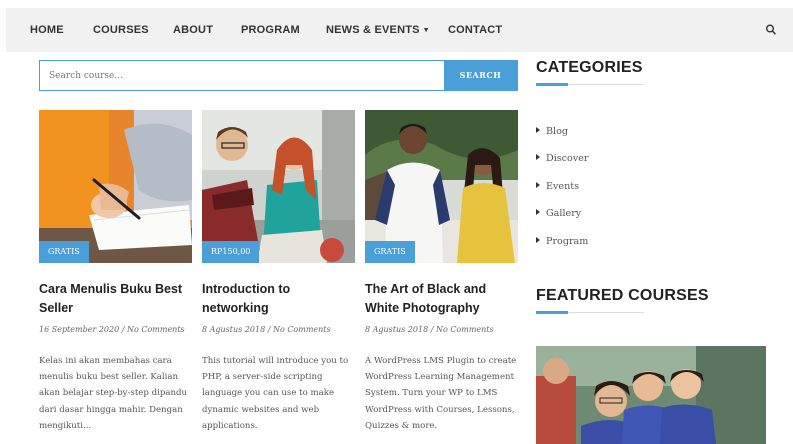 The width and height of the screenshot is (793, 444). What do you see at coordinates (475, 30) in the screenshot?
I see `nav-contact: CONTACT` at bounding box center [475, 30].